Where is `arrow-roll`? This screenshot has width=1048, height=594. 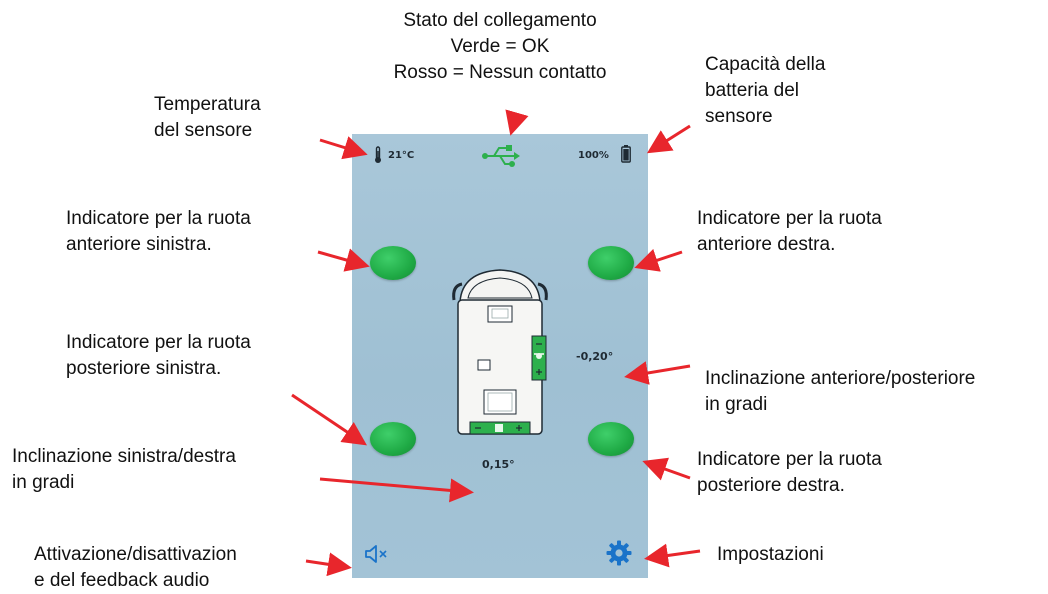
arrow-roll is located at coordinates (396, 490).